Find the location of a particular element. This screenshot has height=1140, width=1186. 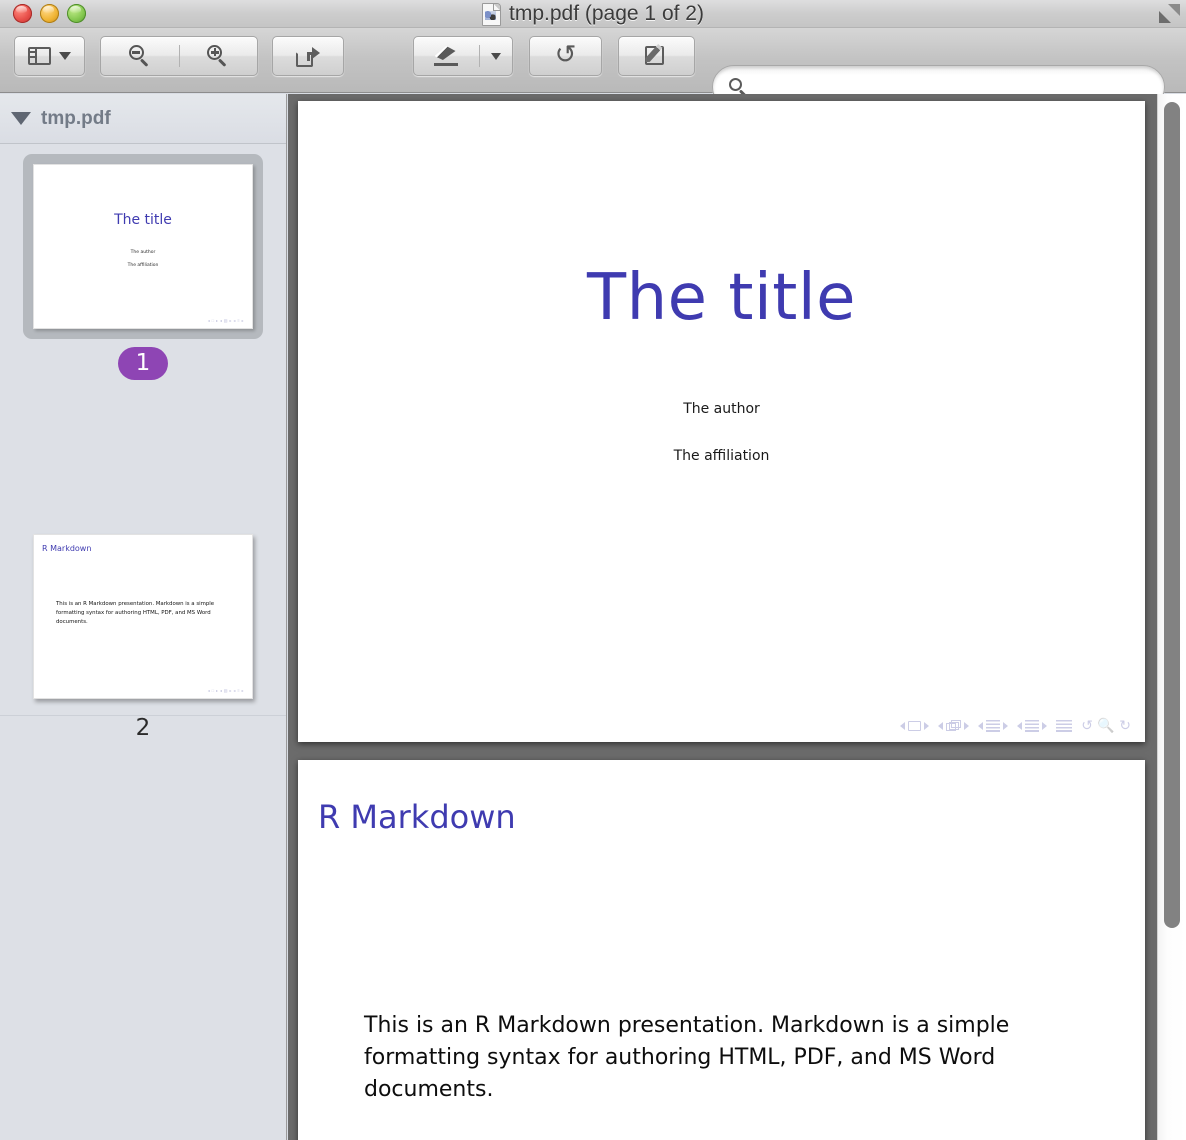

thumb2-beamer-nav: ◂ □ ▸ ◂ ▧ ▸ ◂ ≡ ▸ is located at coordinates (225, 690).